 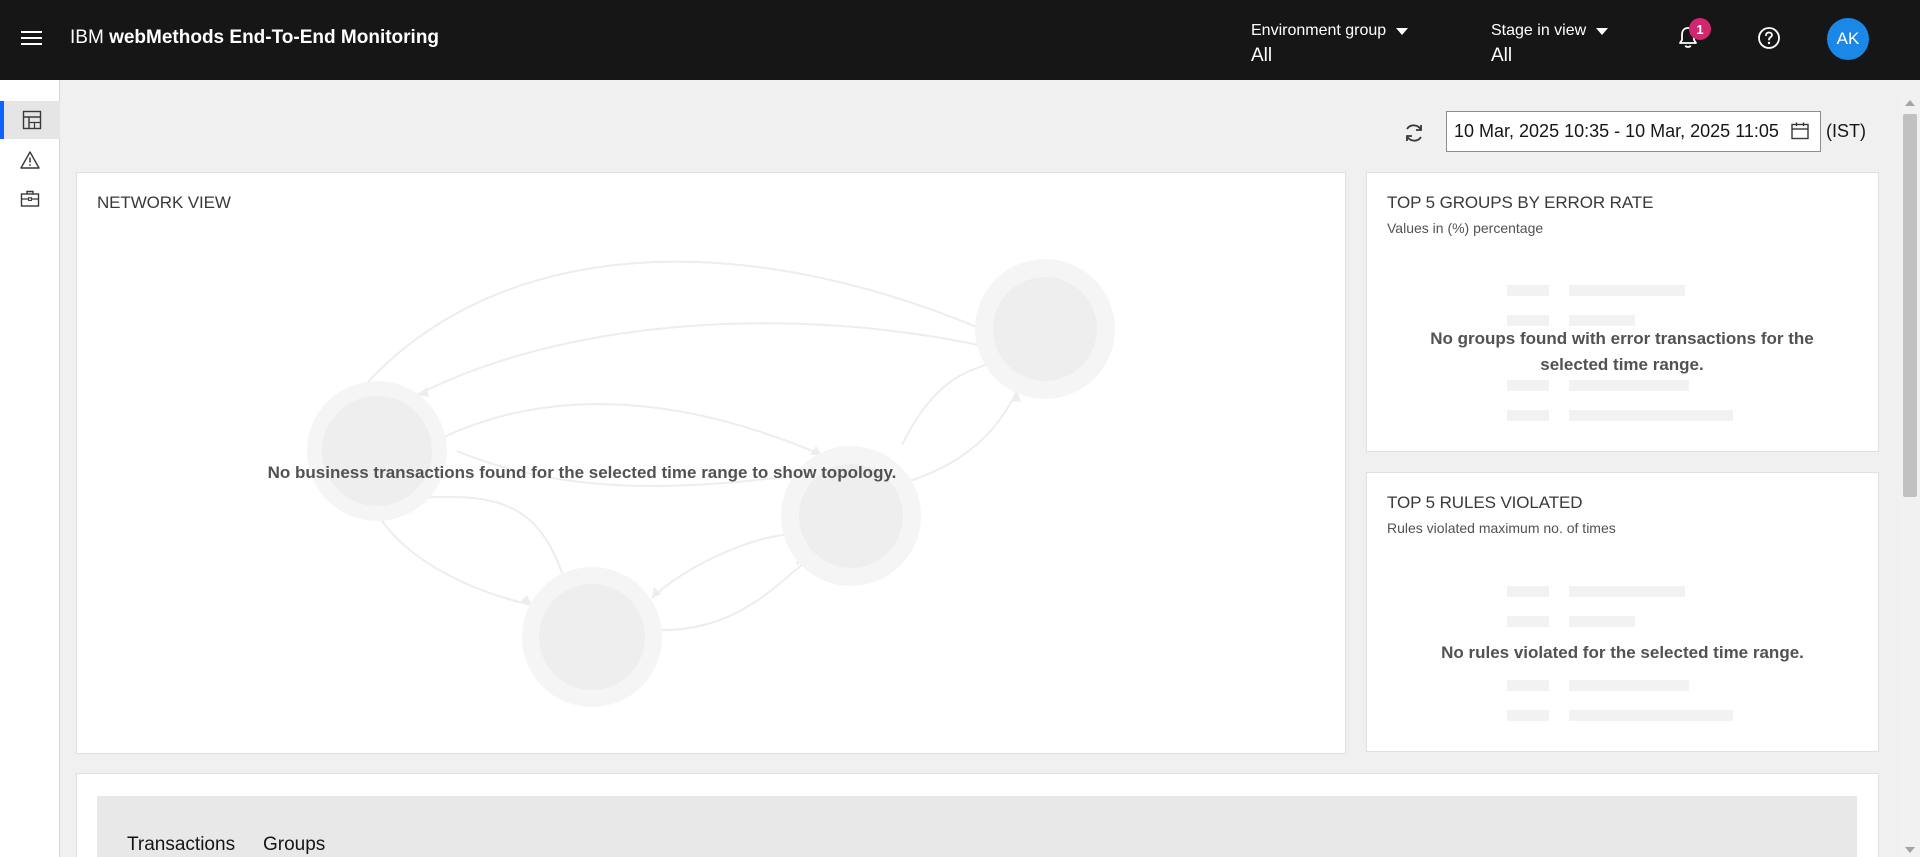 I want to click on left-nav-rail, so click(x=30, y=468).